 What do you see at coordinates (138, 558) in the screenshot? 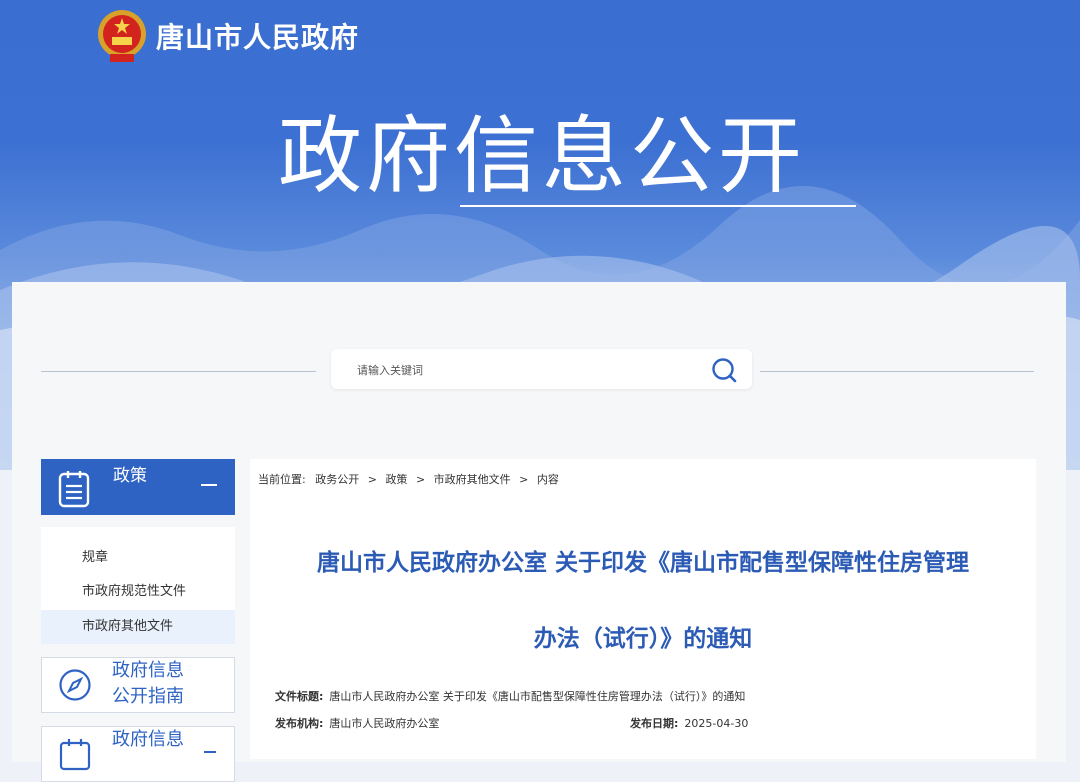
I see `sidebar-item-rules: 规章` at bounding box center [138, 558].